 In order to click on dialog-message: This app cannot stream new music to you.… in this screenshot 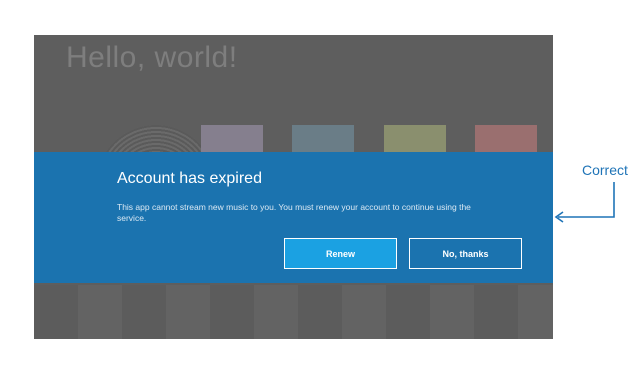, I will do `click(294, 212)`.